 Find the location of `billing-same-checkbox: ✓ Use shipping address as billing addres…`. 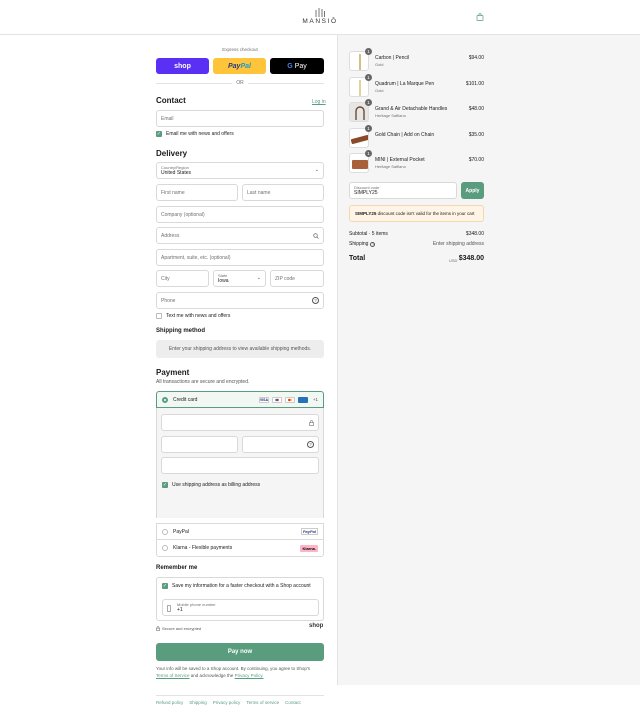

billing-same-checkbox: ✓ Use shipping address as billing addres… is located at coordinates (211, 485).